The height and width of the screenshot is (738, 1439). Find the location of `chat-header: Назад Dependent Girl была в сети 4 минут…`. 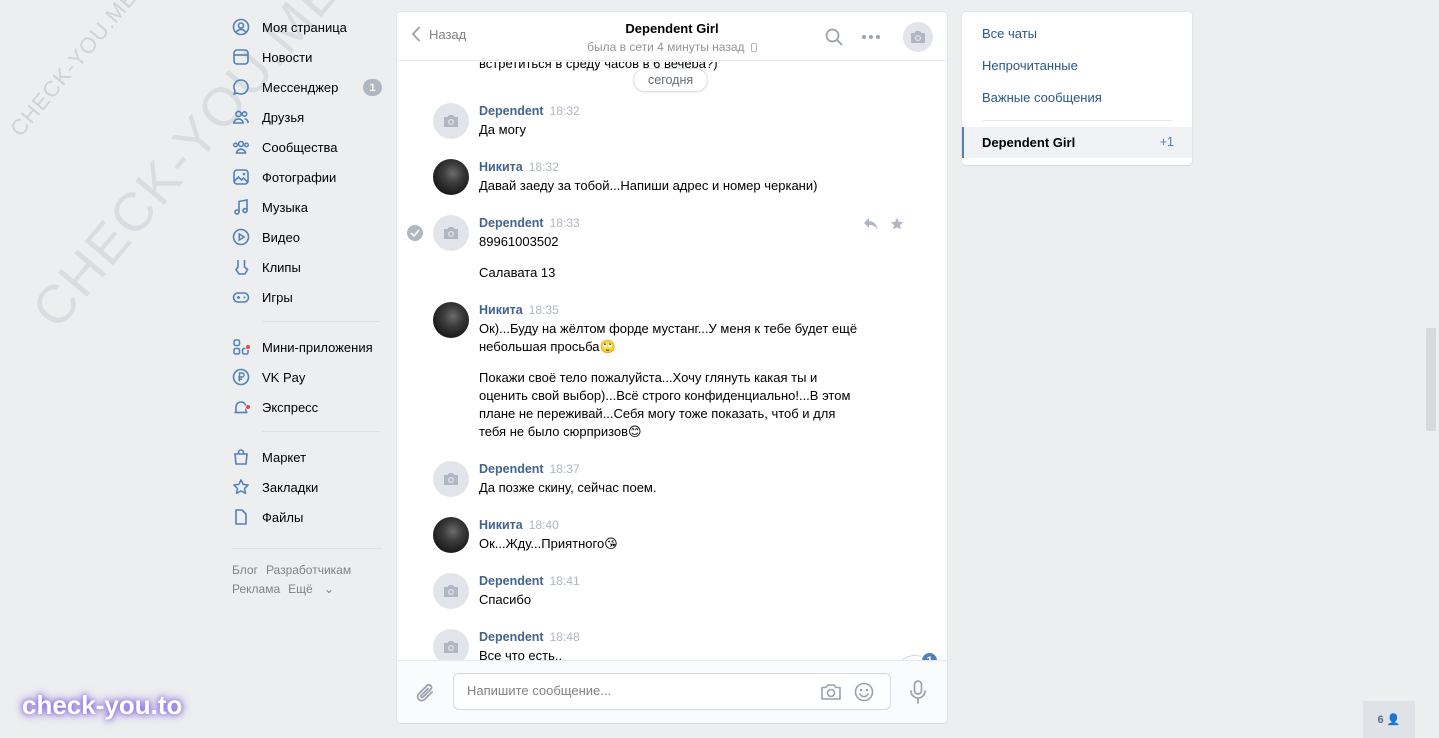

chat-header: Назад Dependent Girl была в сети 4 минут… is located at coordinates (672, 36).